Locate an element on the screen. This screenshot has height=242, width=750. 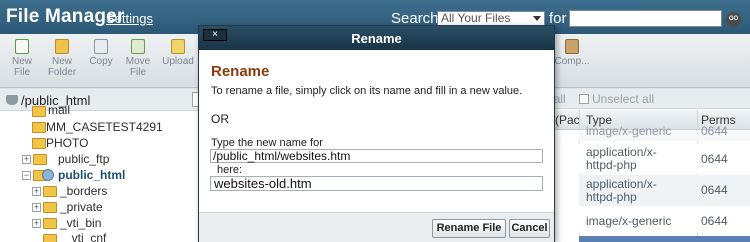
current-path-field: /public_html/websites.htm is located at coordinates (376, 156).